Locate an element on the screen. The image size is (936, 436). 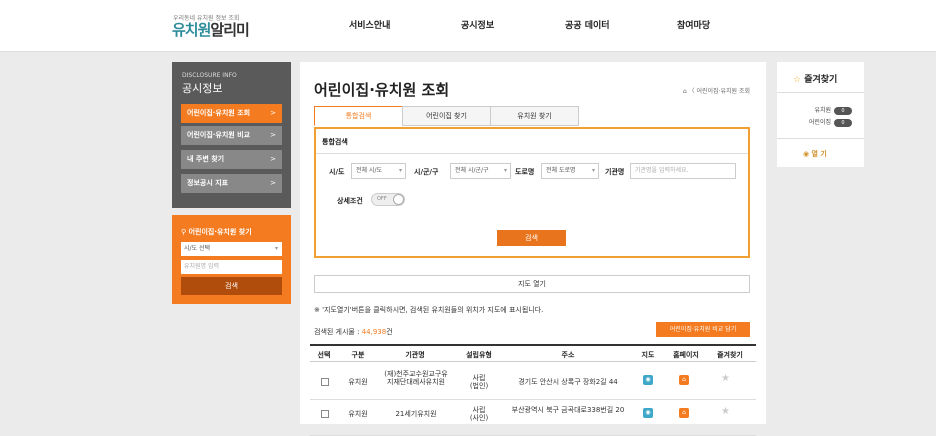
quick-finder: ⚲ 어린이집·유치원 찾기 시/도 선택 ▾ 유치원명 입력 검색 is located at coordinates (231, 259).